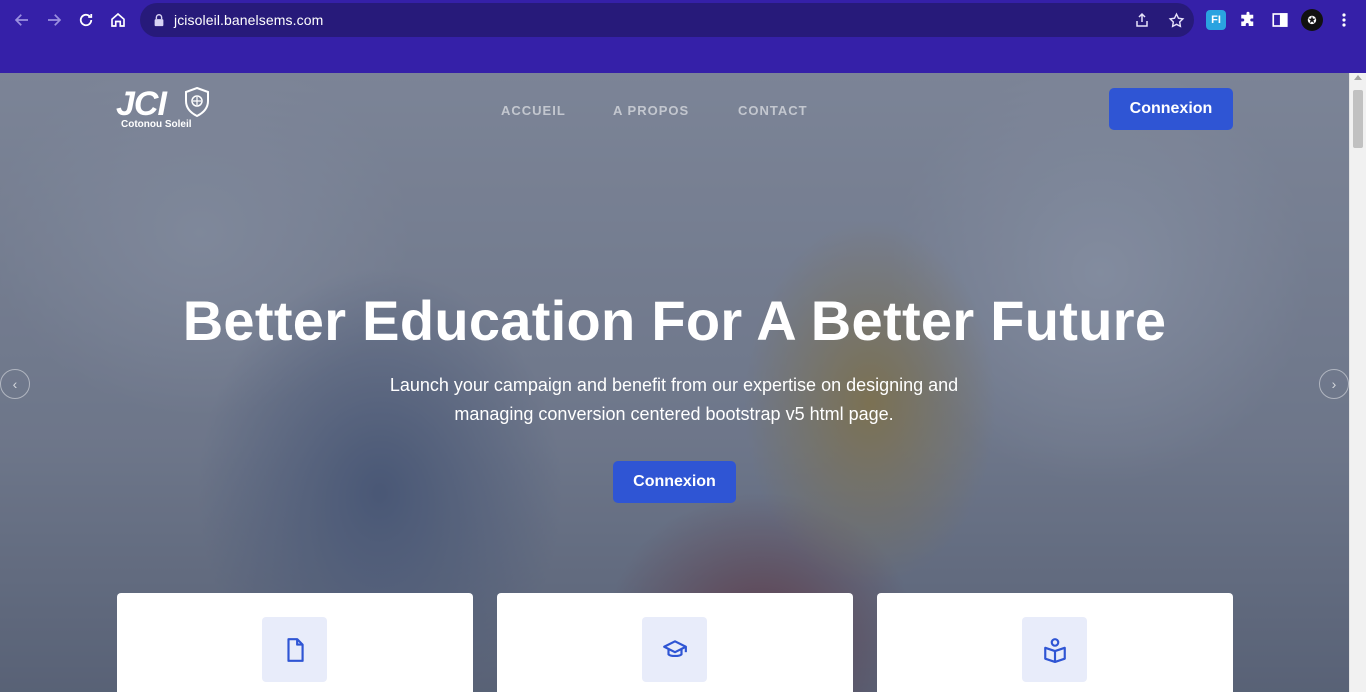 This screenshot has width=1366, height=692. I want to click on header-connexion-button: Connexion, so click(1171, 109).